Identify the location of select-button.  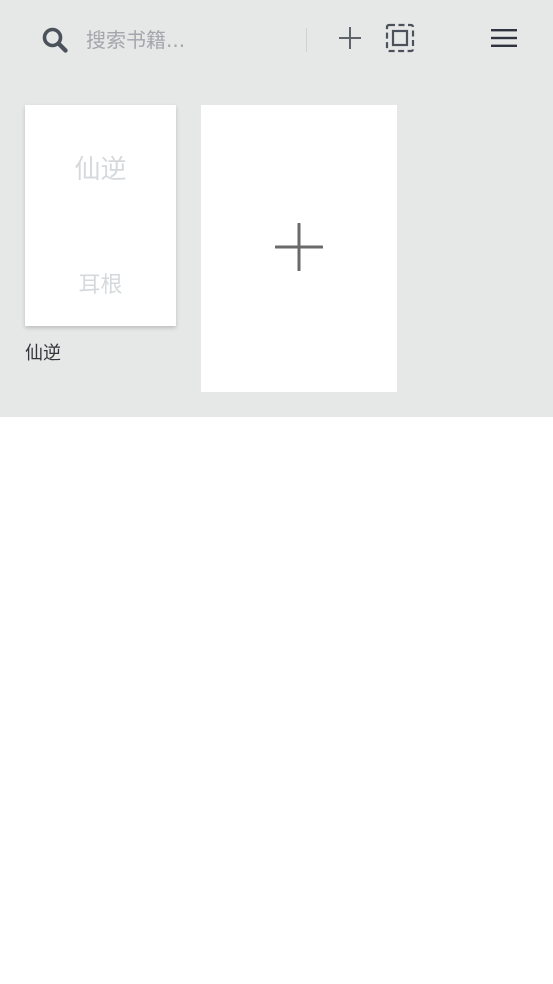
(400, 40).